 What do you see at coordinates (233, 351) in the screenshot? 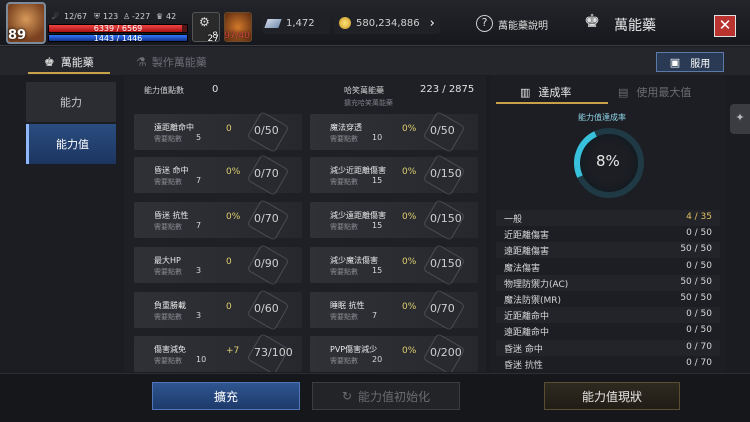
I see `ability-percent: +7` at bounding box center [233, 351].